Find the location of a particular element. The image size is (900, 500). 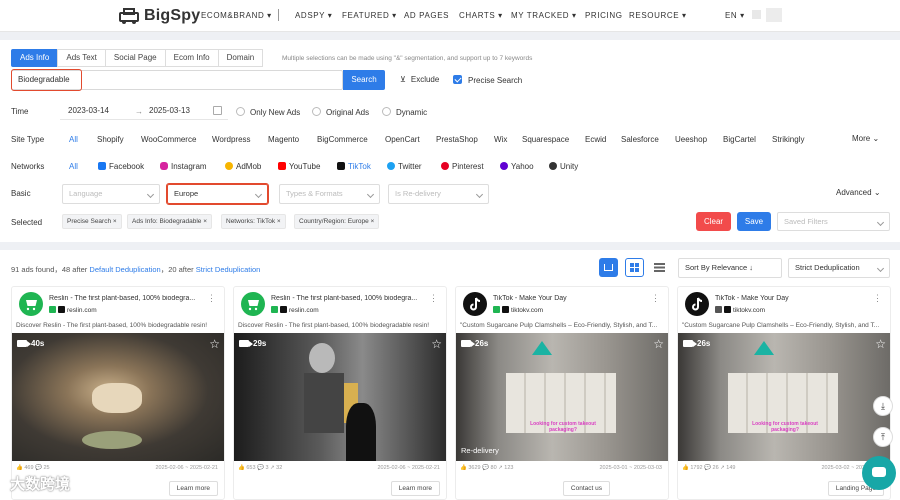

network-admob: AdMob is located at coordinates (243, 166).